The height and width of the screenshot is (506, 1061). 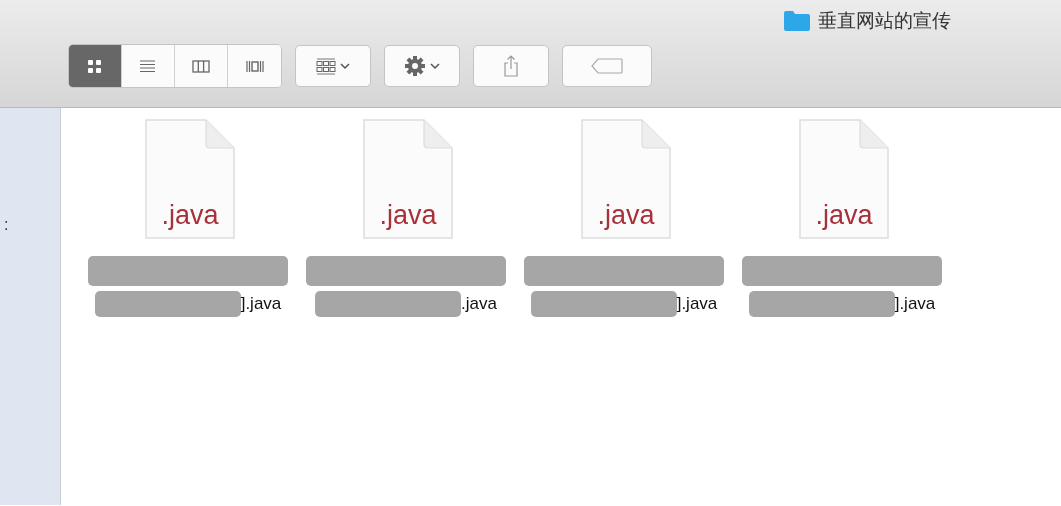 What do you see at coordinates (6, 225) in the screenshot?
I see `sidebar-label: :` at bounding box center [6, 225].